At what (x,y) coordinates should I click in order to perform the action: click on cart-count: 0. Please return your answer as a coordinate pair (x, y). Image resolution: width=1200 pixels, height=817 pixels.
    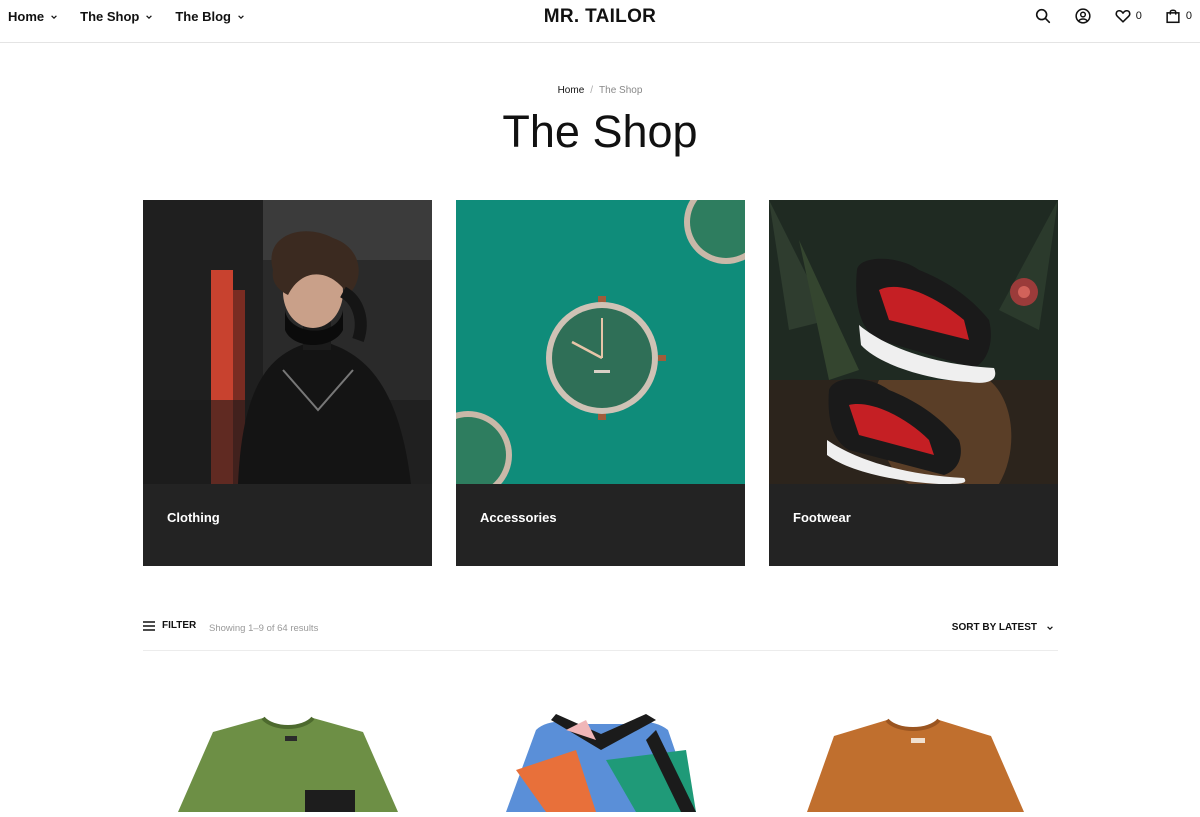
    Looking at the image, I should click on (1188, 16).